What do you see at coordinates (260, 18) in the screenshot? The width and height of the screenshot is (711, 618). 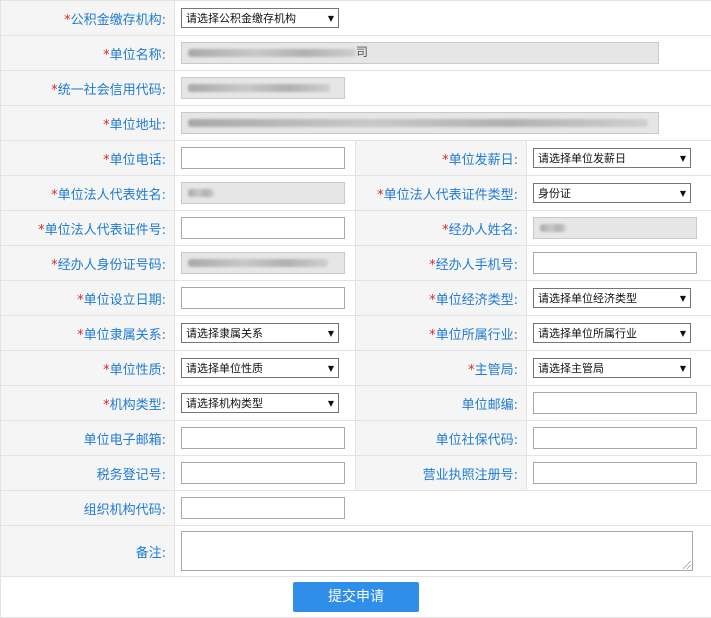 I see `fund-org-select: 请选择公积金缴存机构 ▼` at bounding box center [260, 18].